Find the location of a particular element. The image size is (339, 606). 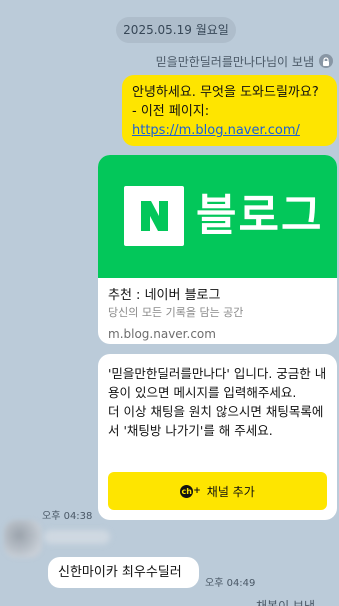

add-channel-label: 채널 추가 is located at coordinates (230, 491).